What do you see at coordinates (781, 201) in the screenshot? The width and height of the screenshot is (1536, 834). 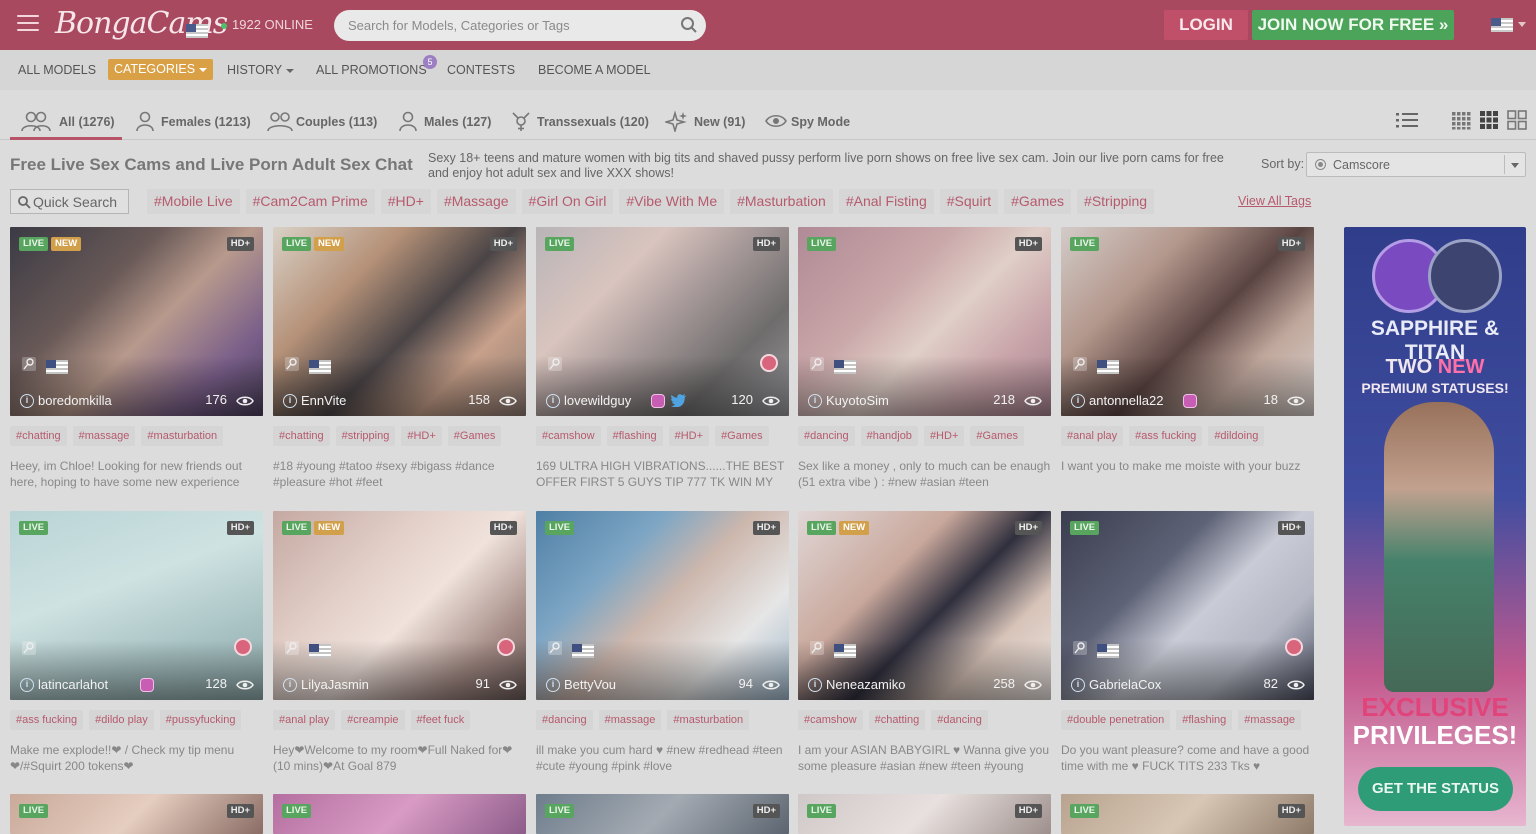 I see `tag-link: #Masturbation` at bounding box center [781, 201].